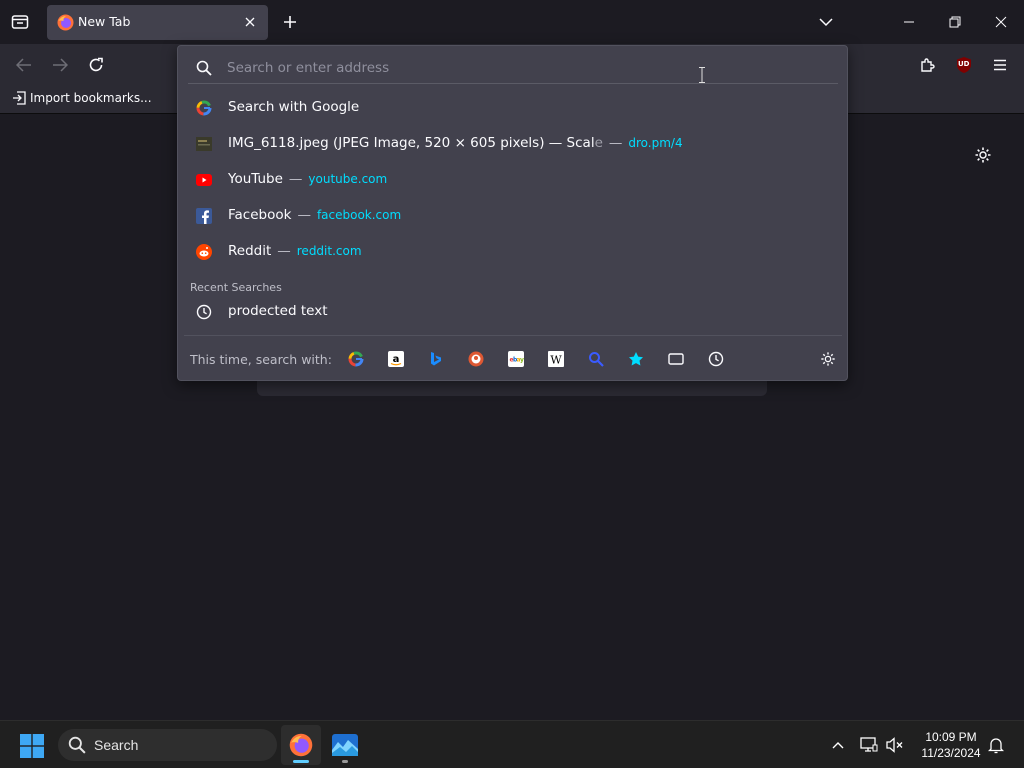 This screenshot has height=768, width=1024. I want to click on chevron-down-icon, so click(826, 22).